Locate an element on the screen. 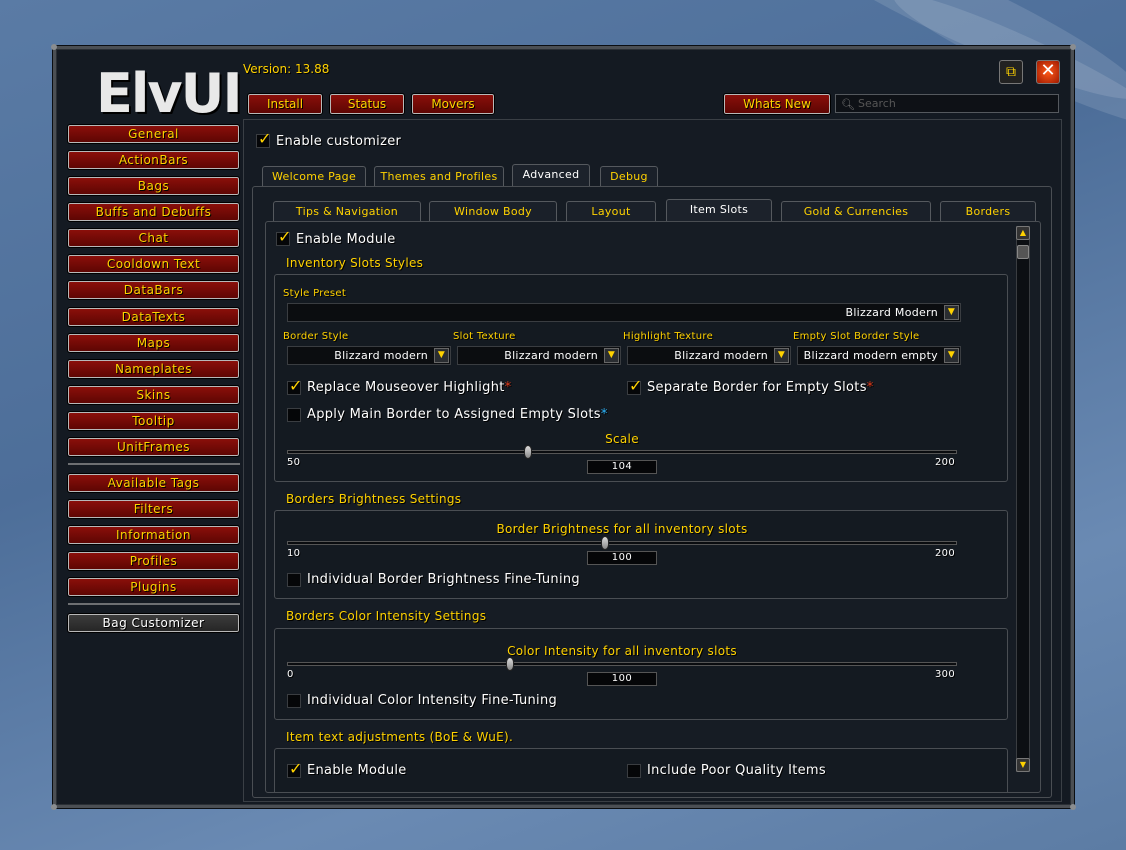 The width and height of the screenshot is (1126, 850). tab-welcome-page: Welcome Page is located at coordinates (314, 176).